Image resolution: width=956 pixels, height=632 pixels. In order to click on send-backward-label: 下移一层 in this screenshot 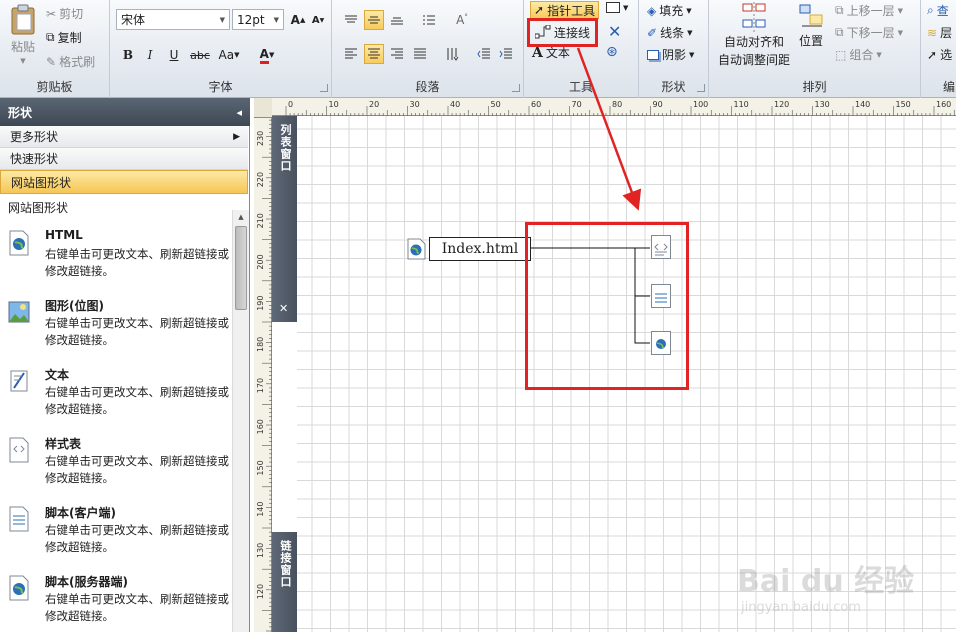, I will do `click(870, 33)`.